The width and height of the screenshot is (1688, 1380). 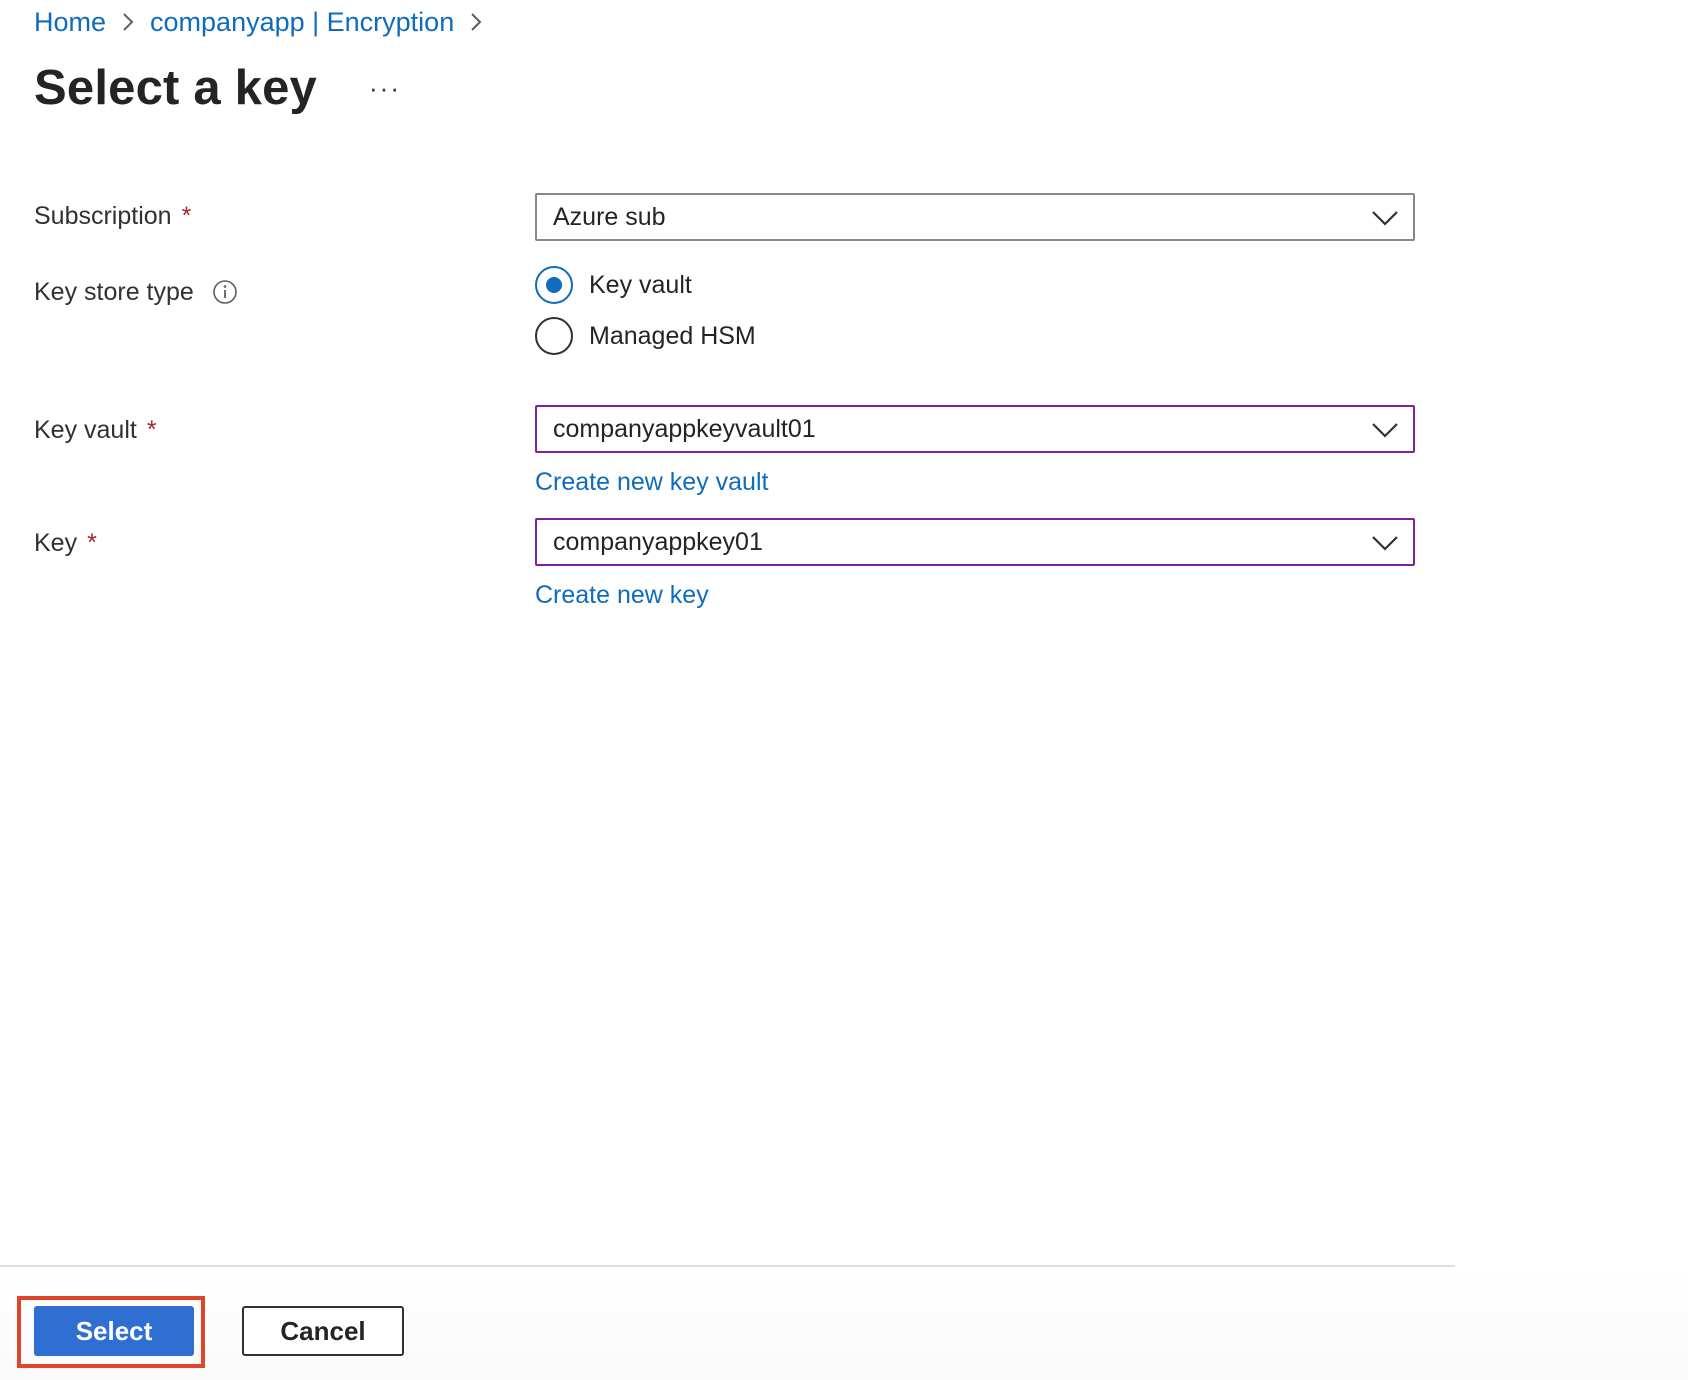 I want to click on key-store-type-label: Key store type, so click(x=136, y=292).